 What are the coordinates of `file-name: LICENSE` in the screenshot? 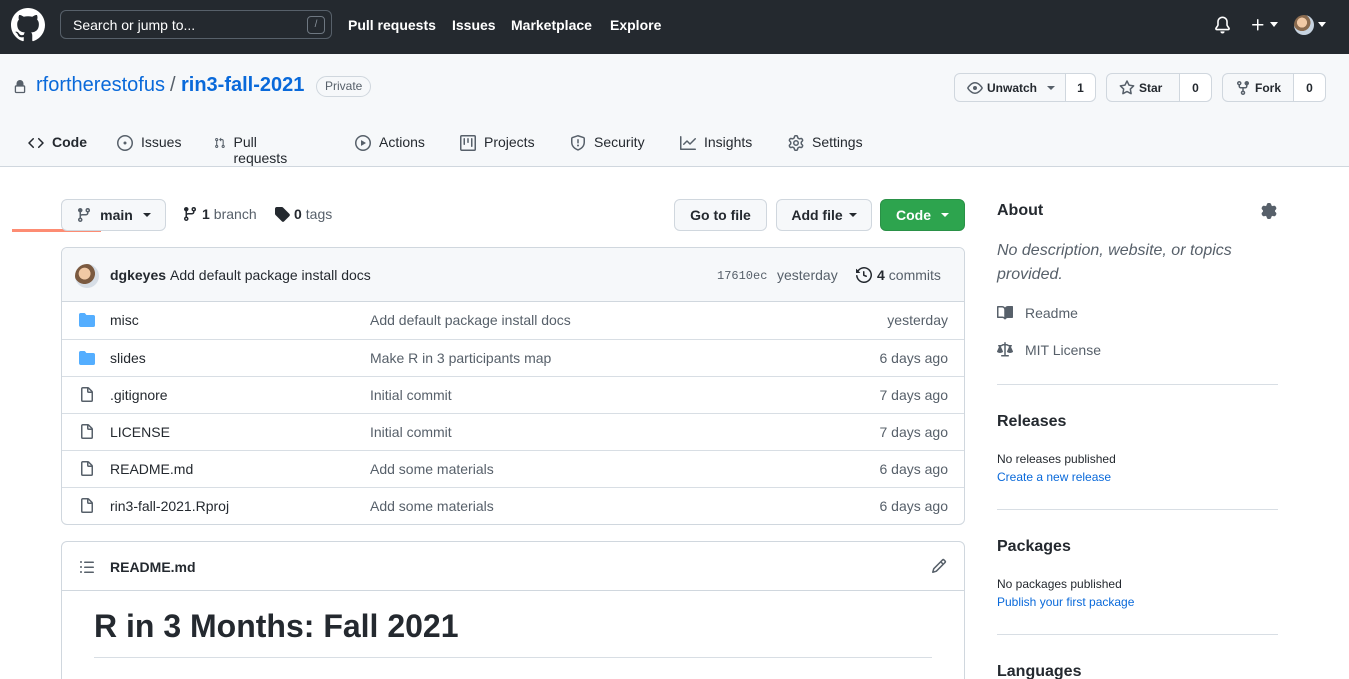 It's located at (140, 432).